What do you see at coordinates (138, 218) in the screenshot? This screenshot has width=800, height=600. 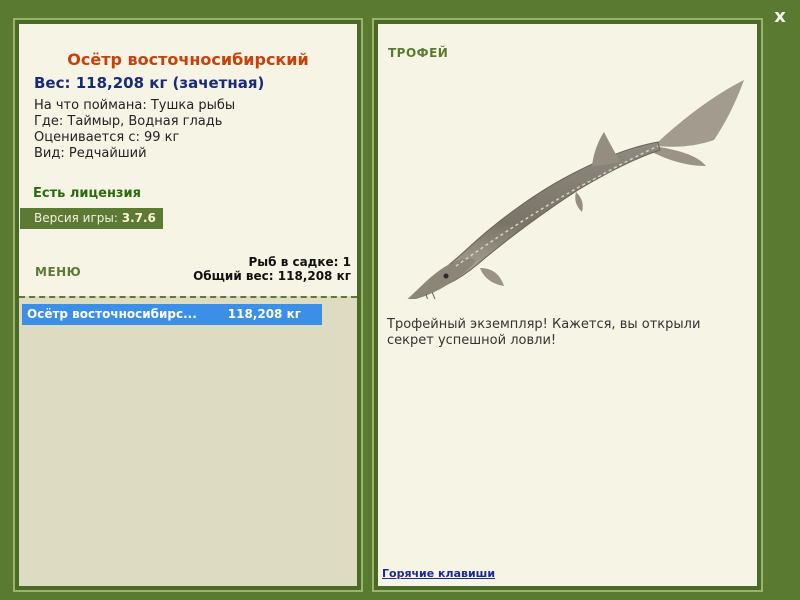 I see `version-value: 3.7.6` at bounding box center [138, 218].